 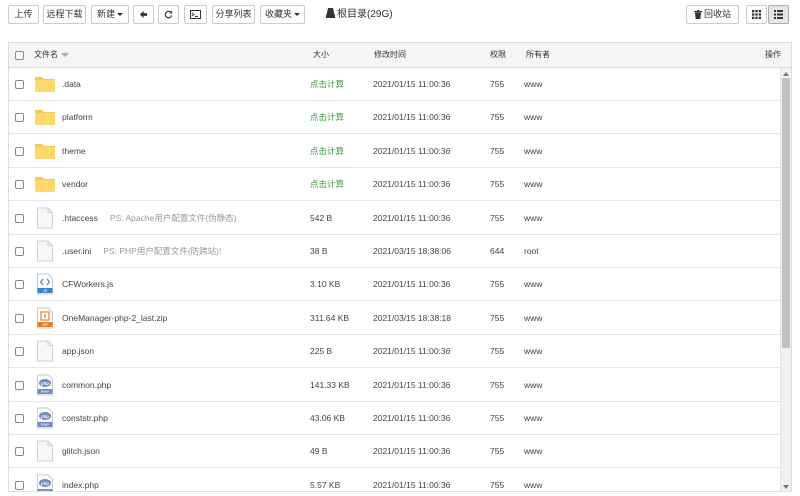 I want to click on file-owner: root, so click(x=531, y=251).